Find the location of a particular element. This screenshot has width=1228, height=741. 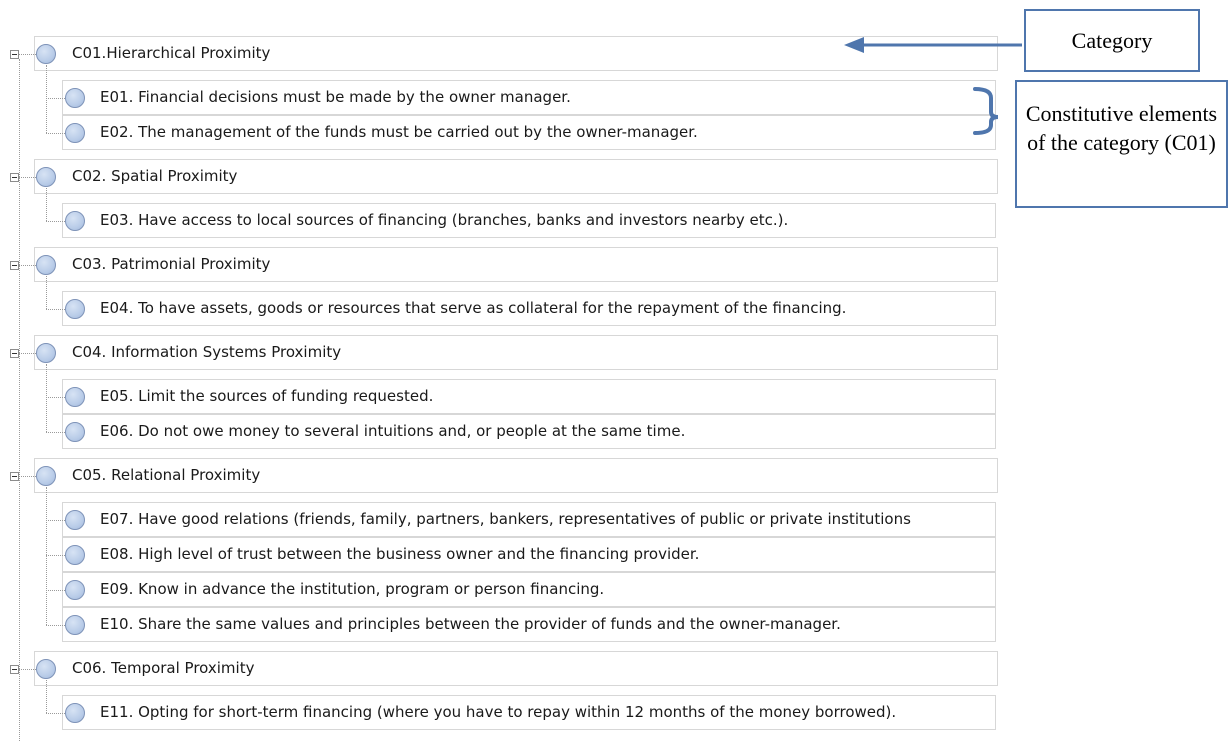

category-callout-text: Category is located at coordinates (1112, 40).